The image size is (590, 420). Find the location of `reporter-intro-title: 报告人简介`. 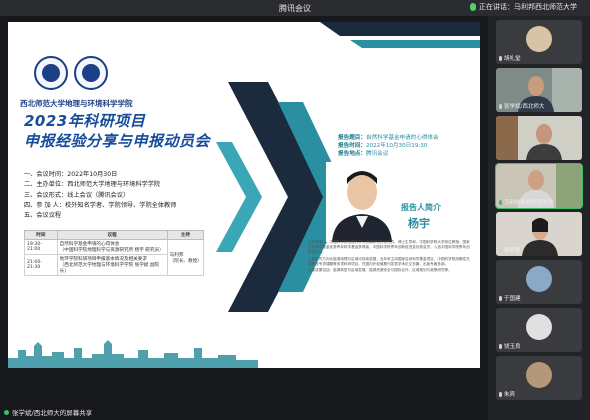

reporter-intro-title: 报告人简介 is located at coordinates (421, 207).